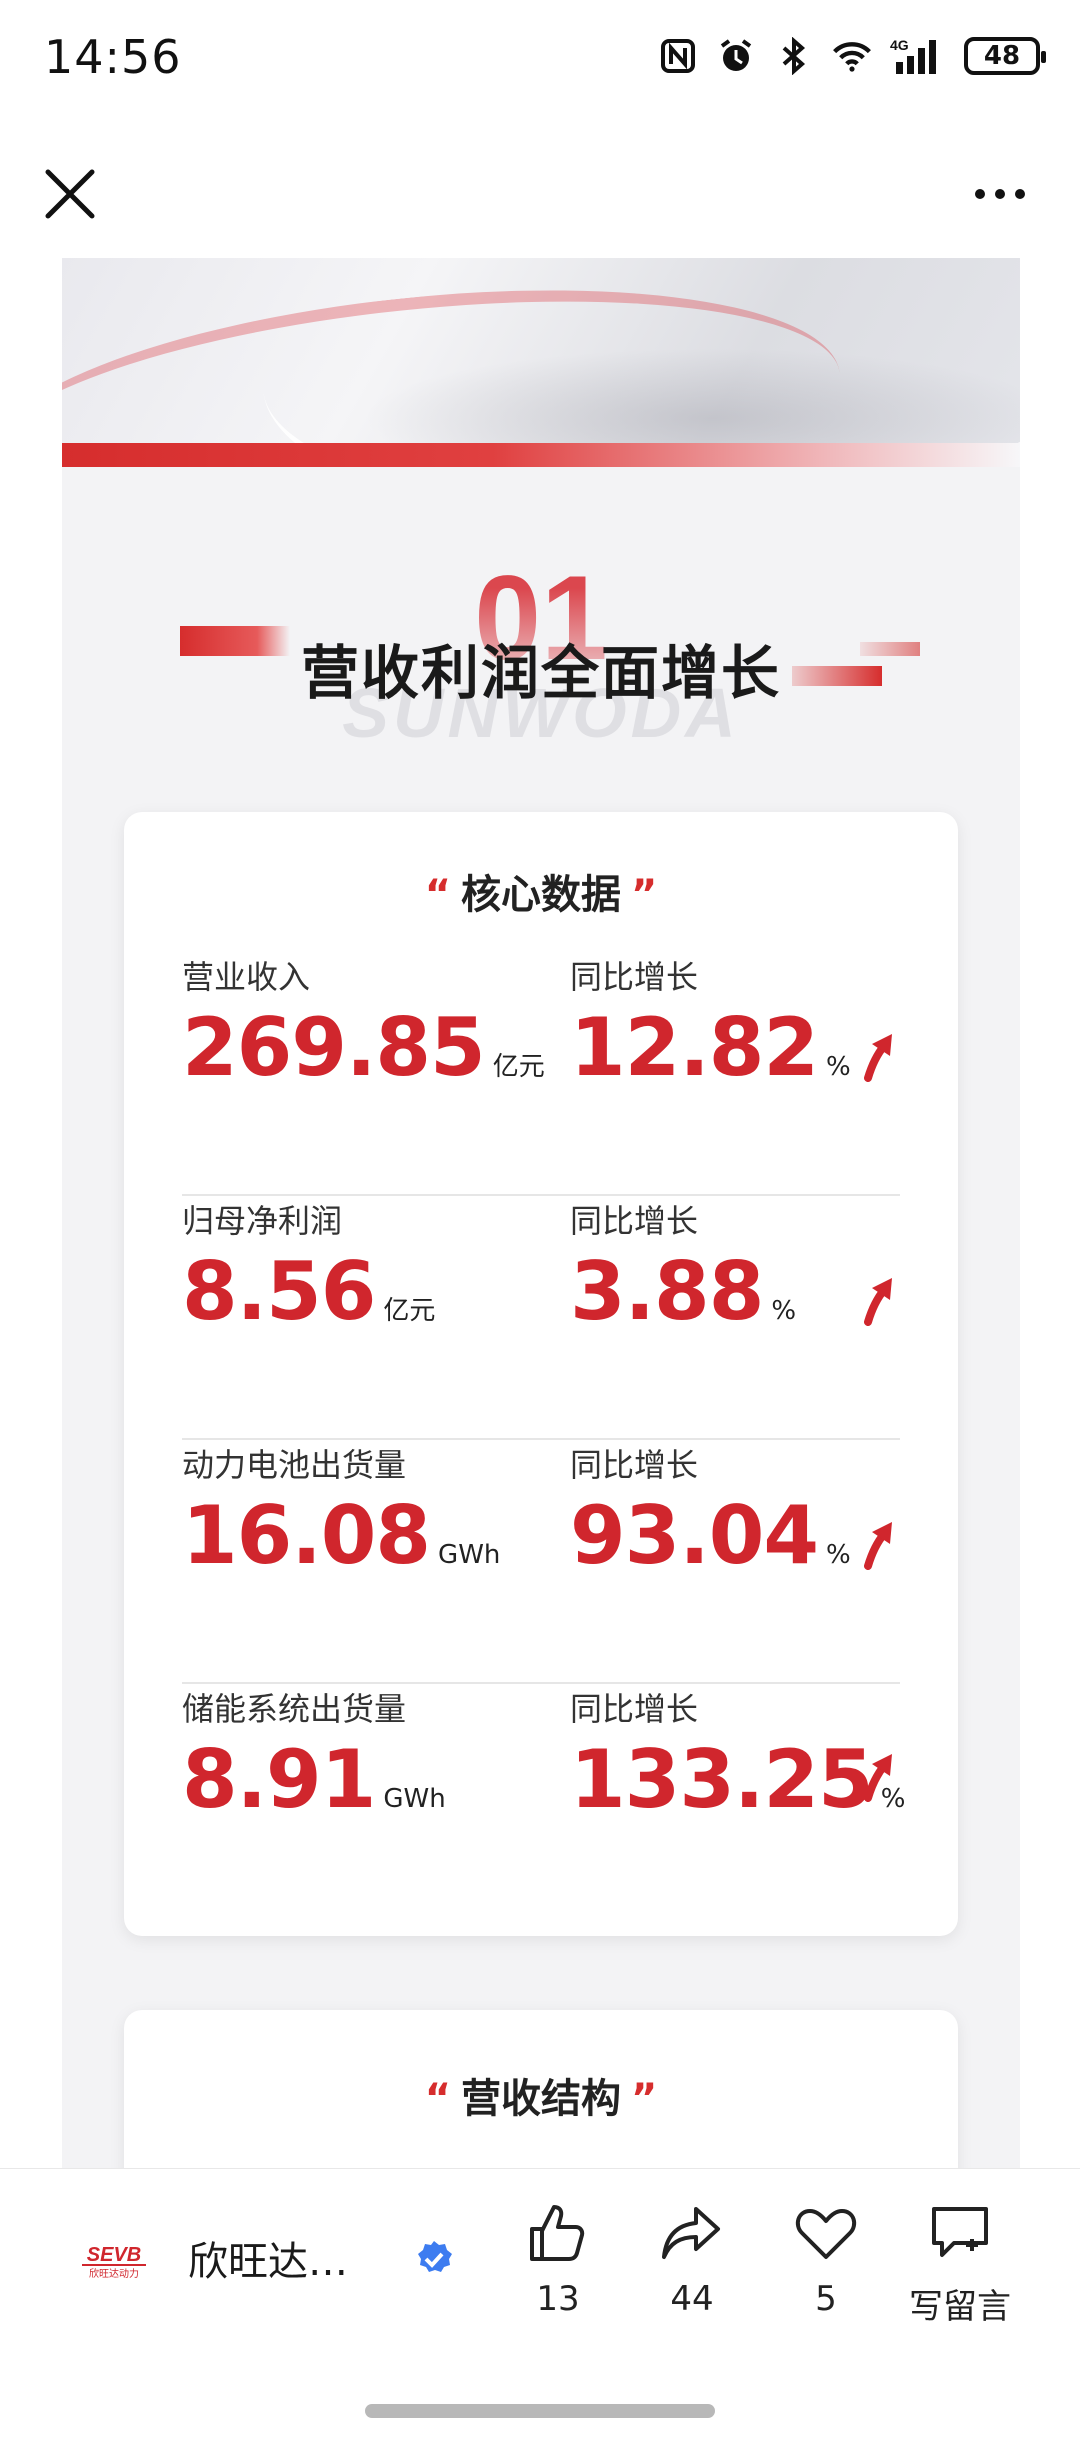 The height and width of the screenshot is (2440, 1080). What do you see at coordinates (279, 1779) in the screenshot?
I see `metric-number: 8.91` at bounding box center [279, 1779].